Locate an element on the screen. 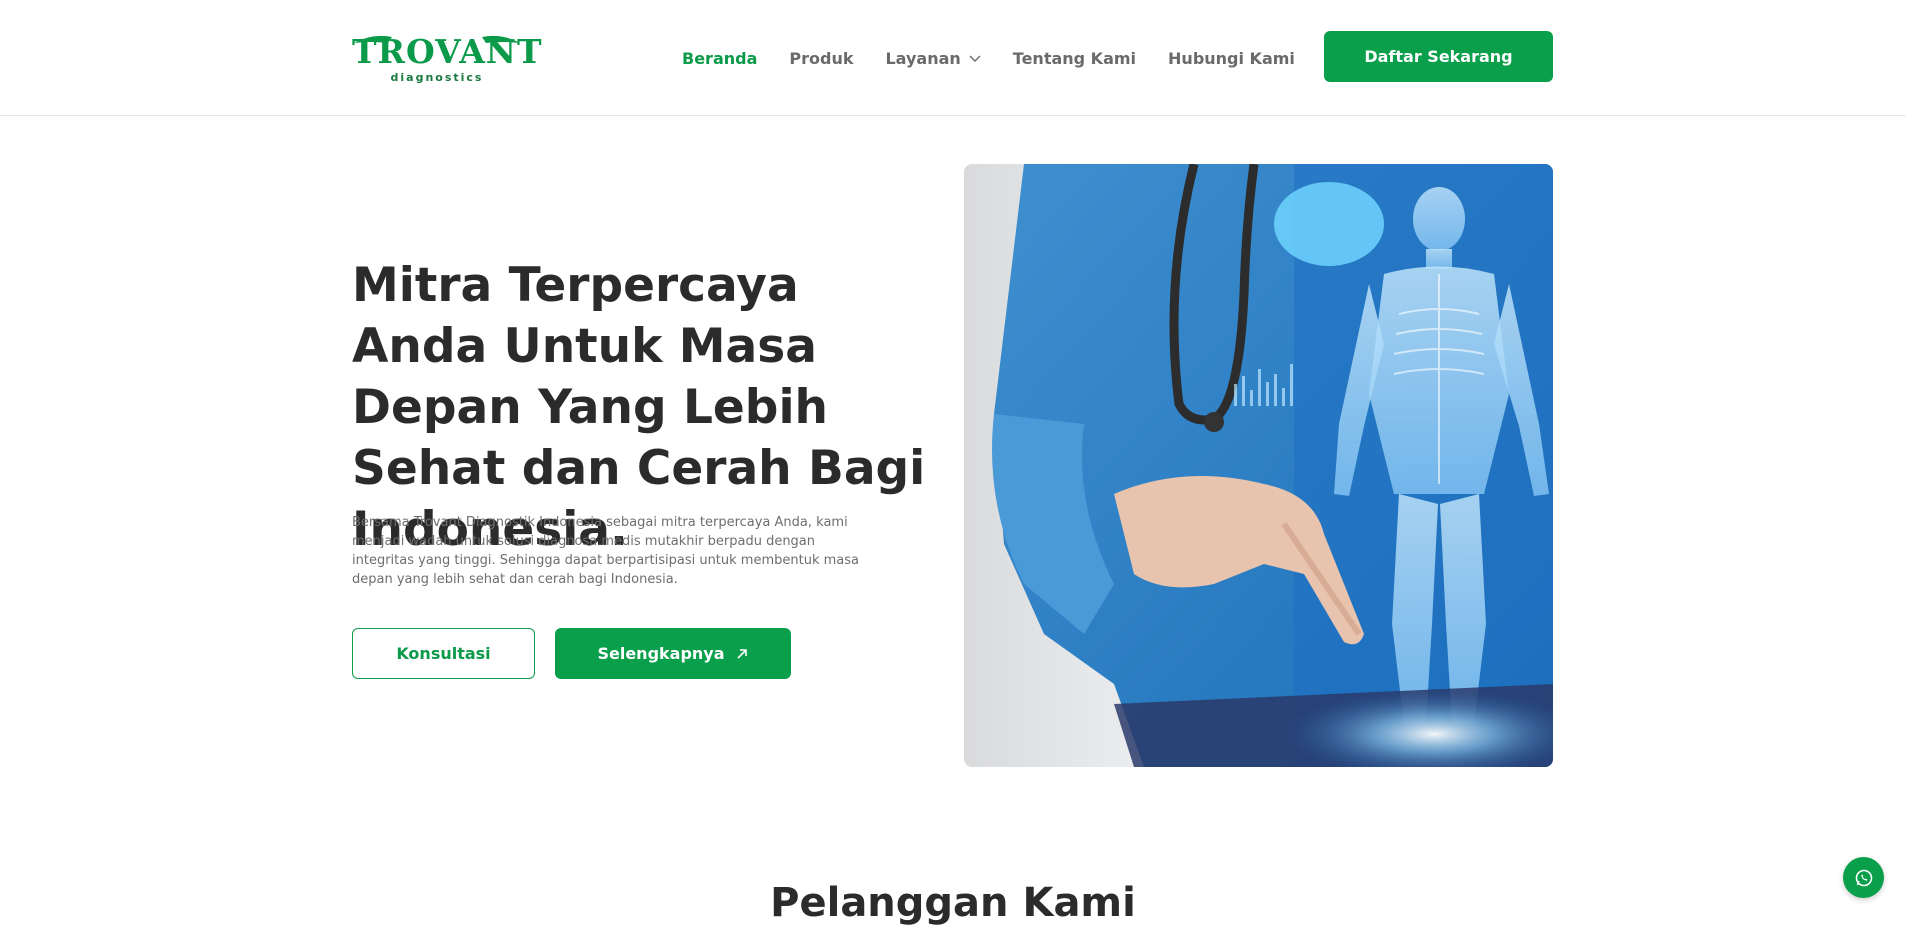  trovant-logo: TROVANT diagnostics is located at coordinates (447, 58).